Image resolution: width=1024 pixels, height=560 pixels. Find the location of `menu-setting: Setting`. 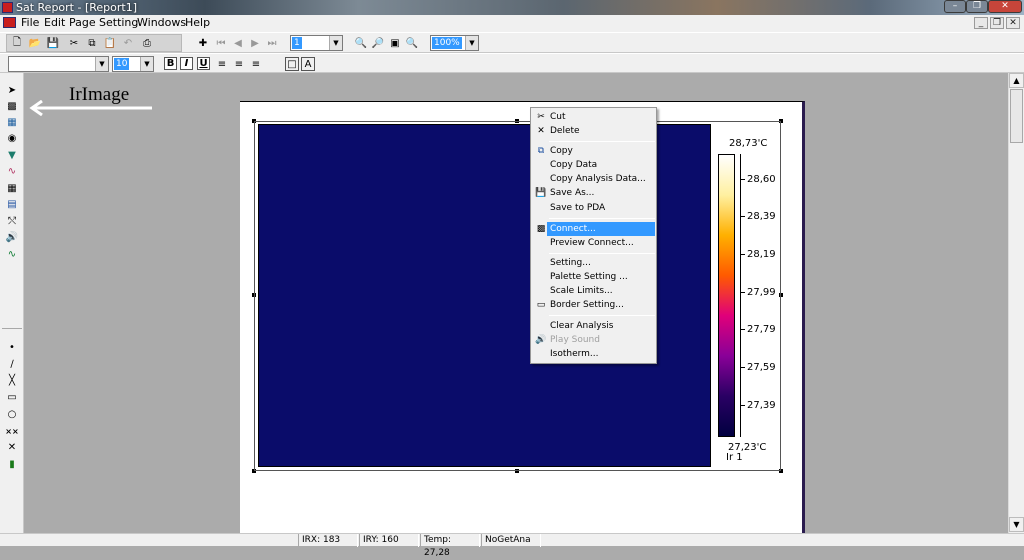

menu-setting: Setting is located at coordinates (118, 22).